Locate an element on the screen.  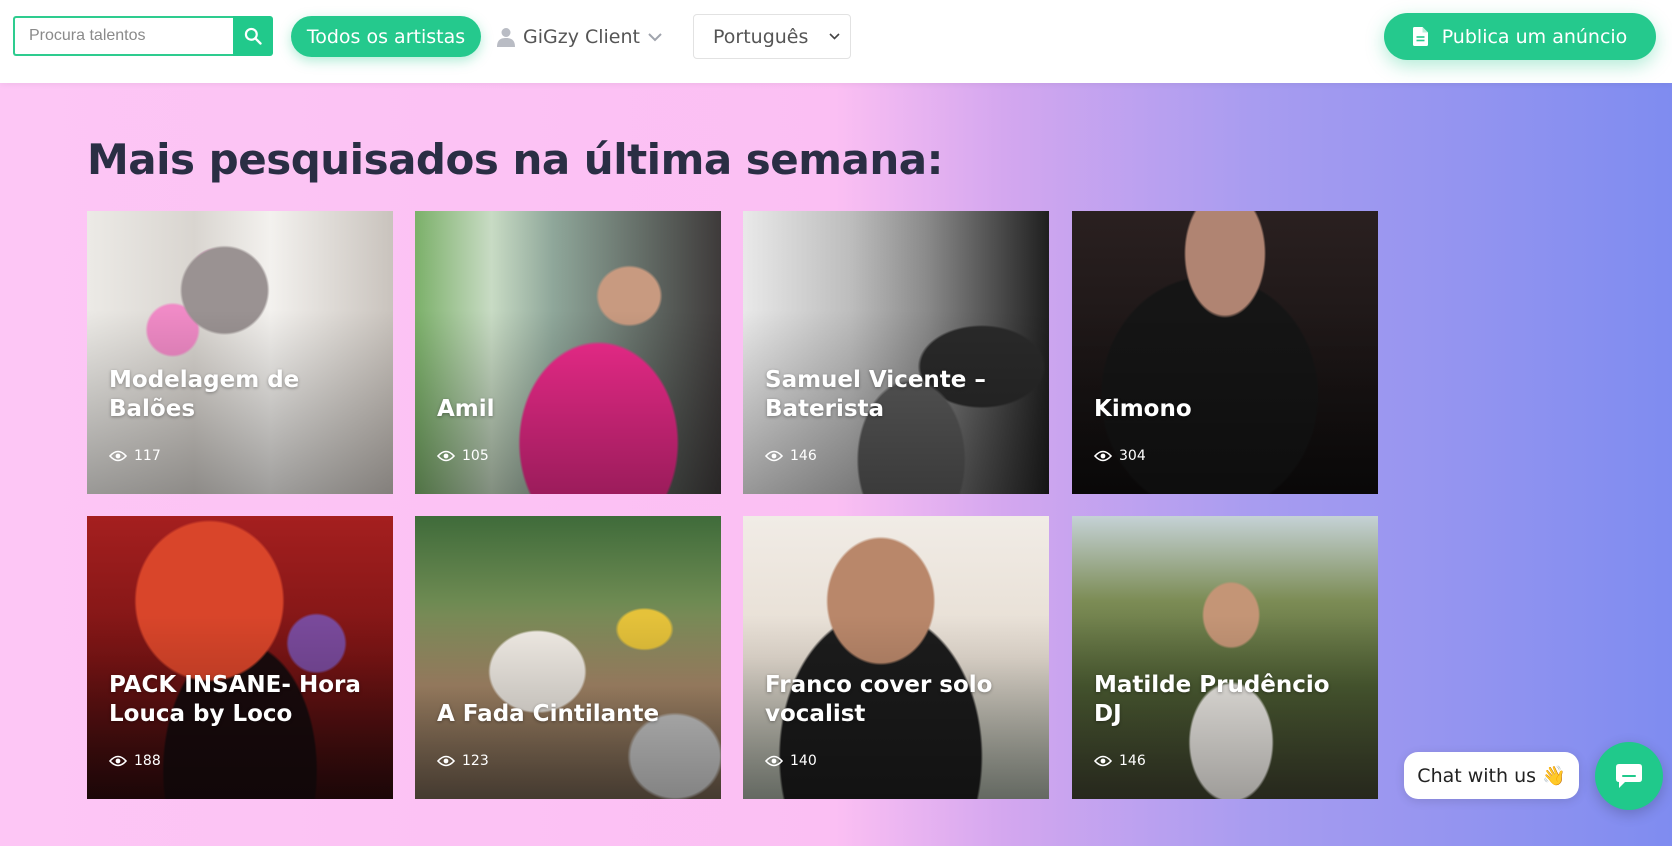
search-icon is located at coordinates (253, 36).